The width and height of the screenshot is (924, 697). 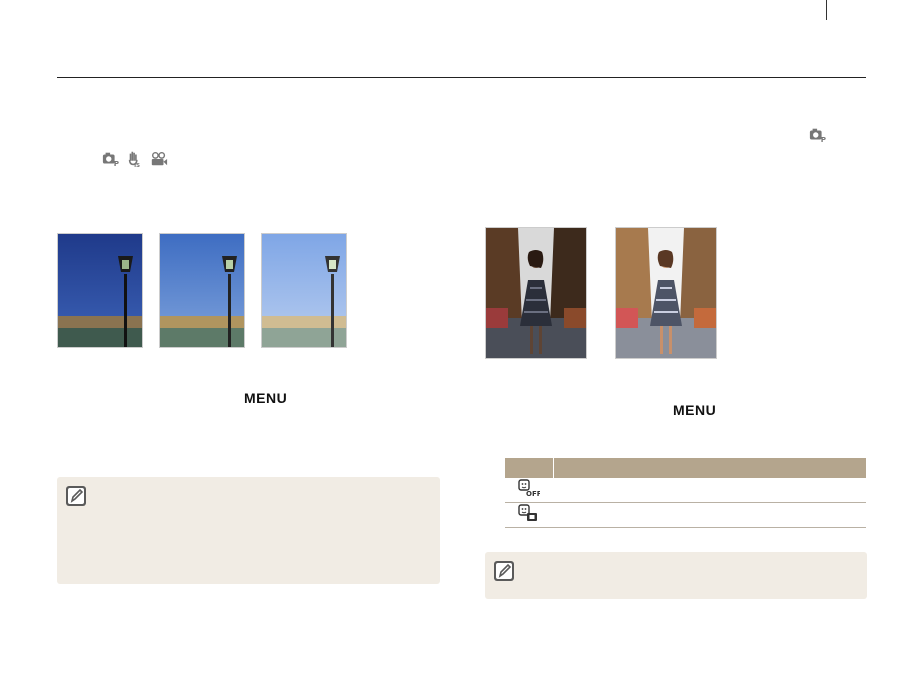 What do you see at coordinates (529, 468) in the screenshot?
I see `table-header-icon-cell` at bounding box center [529, 468].